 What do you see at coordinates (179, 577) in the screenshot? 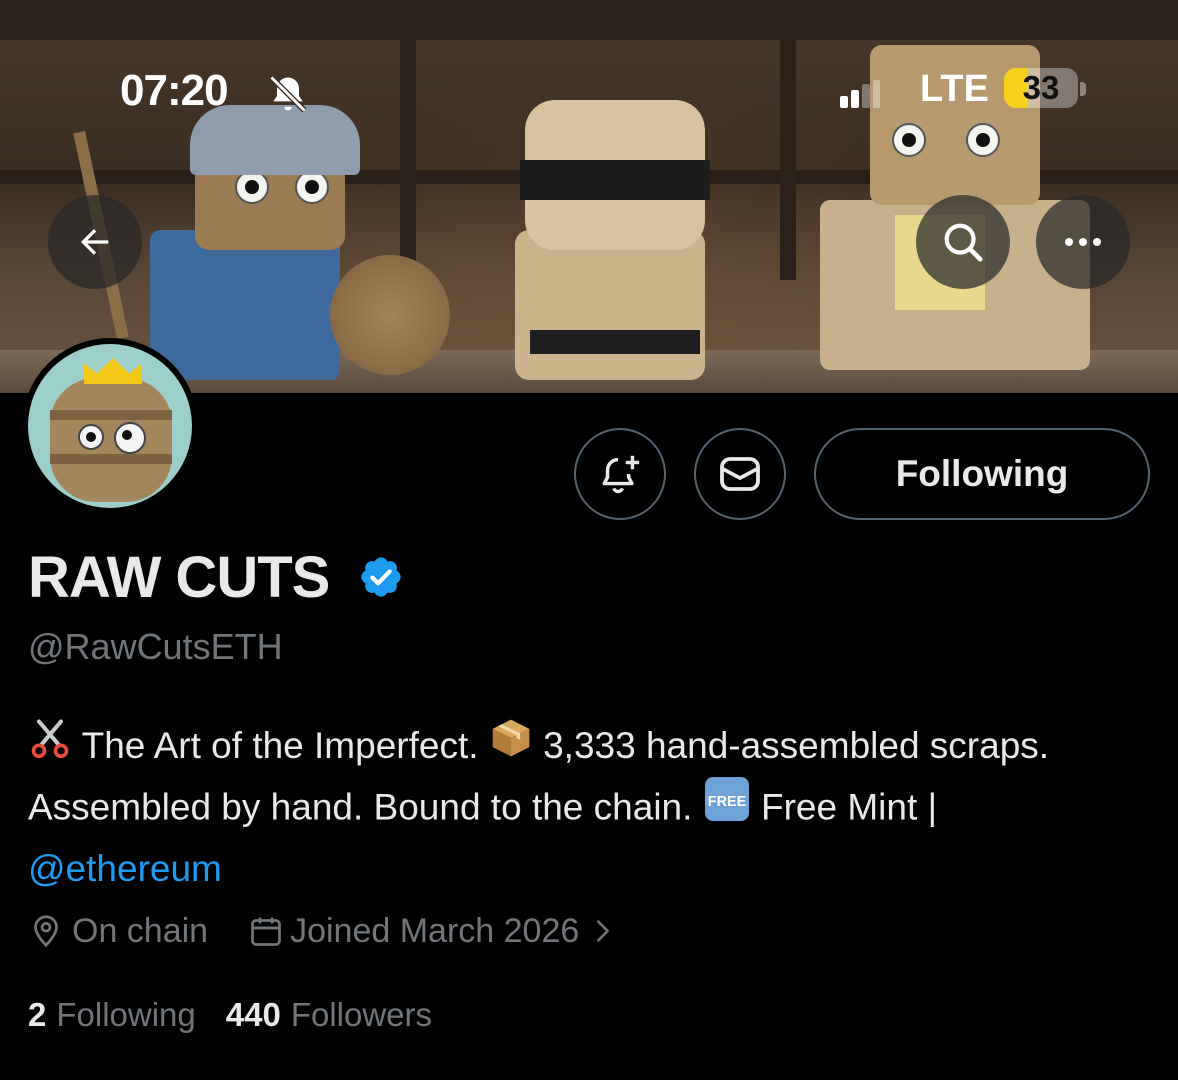
I see `profile-name: RAW CUTS` at bounding box center [179, 577].